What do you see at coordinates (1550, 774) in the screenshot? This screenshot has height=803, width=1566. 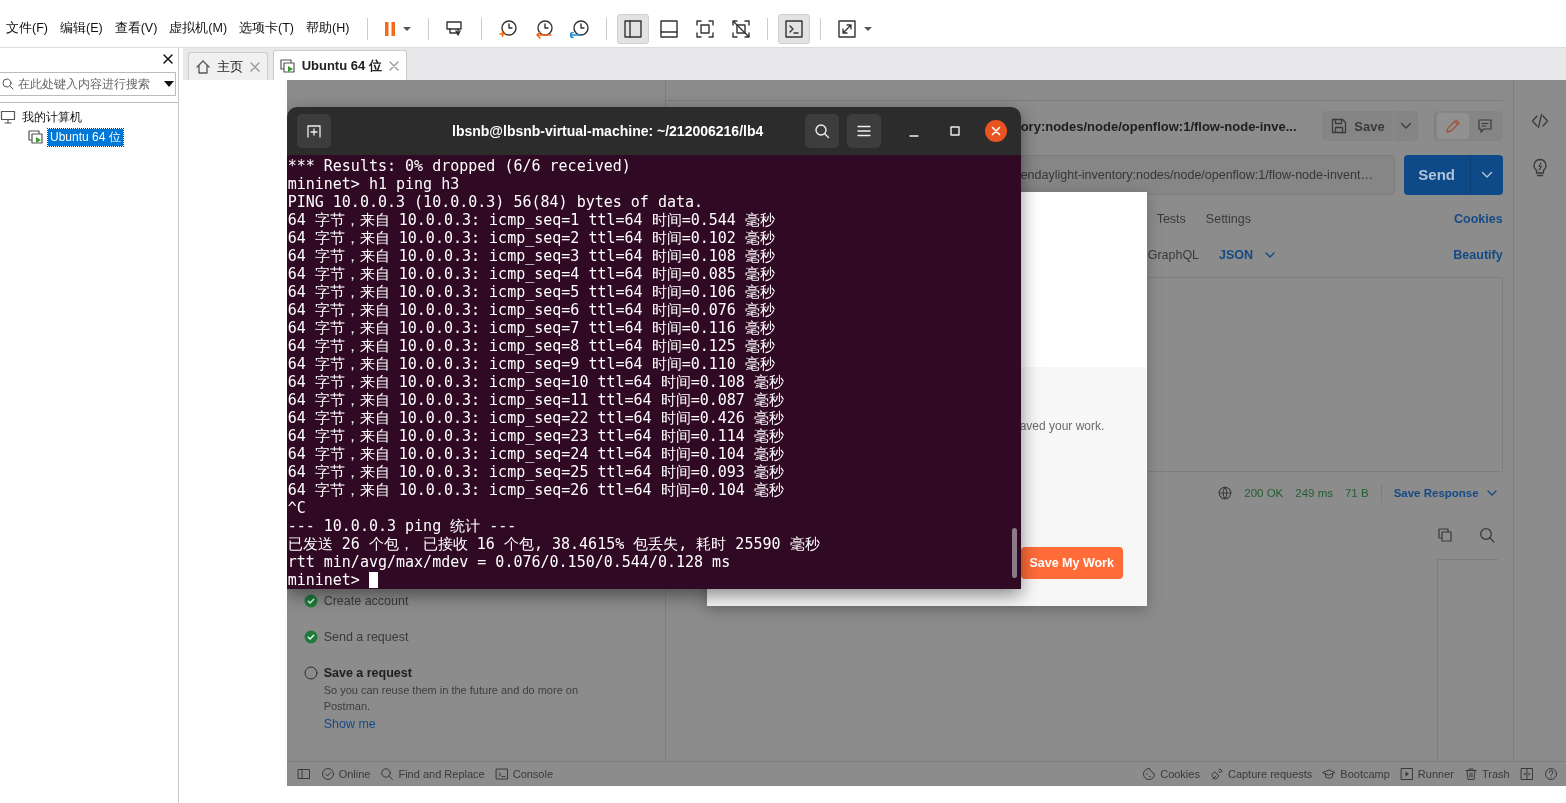 I see `help-icon` at bounding box center [1550, 774].